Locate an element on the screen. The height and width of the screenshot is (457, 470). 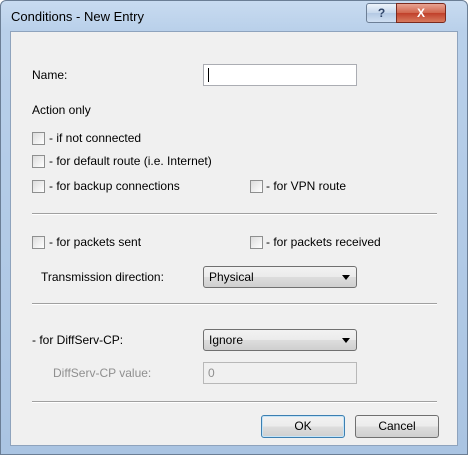
window-title: Conditions - New Entry is located at coordinates (77, 16).